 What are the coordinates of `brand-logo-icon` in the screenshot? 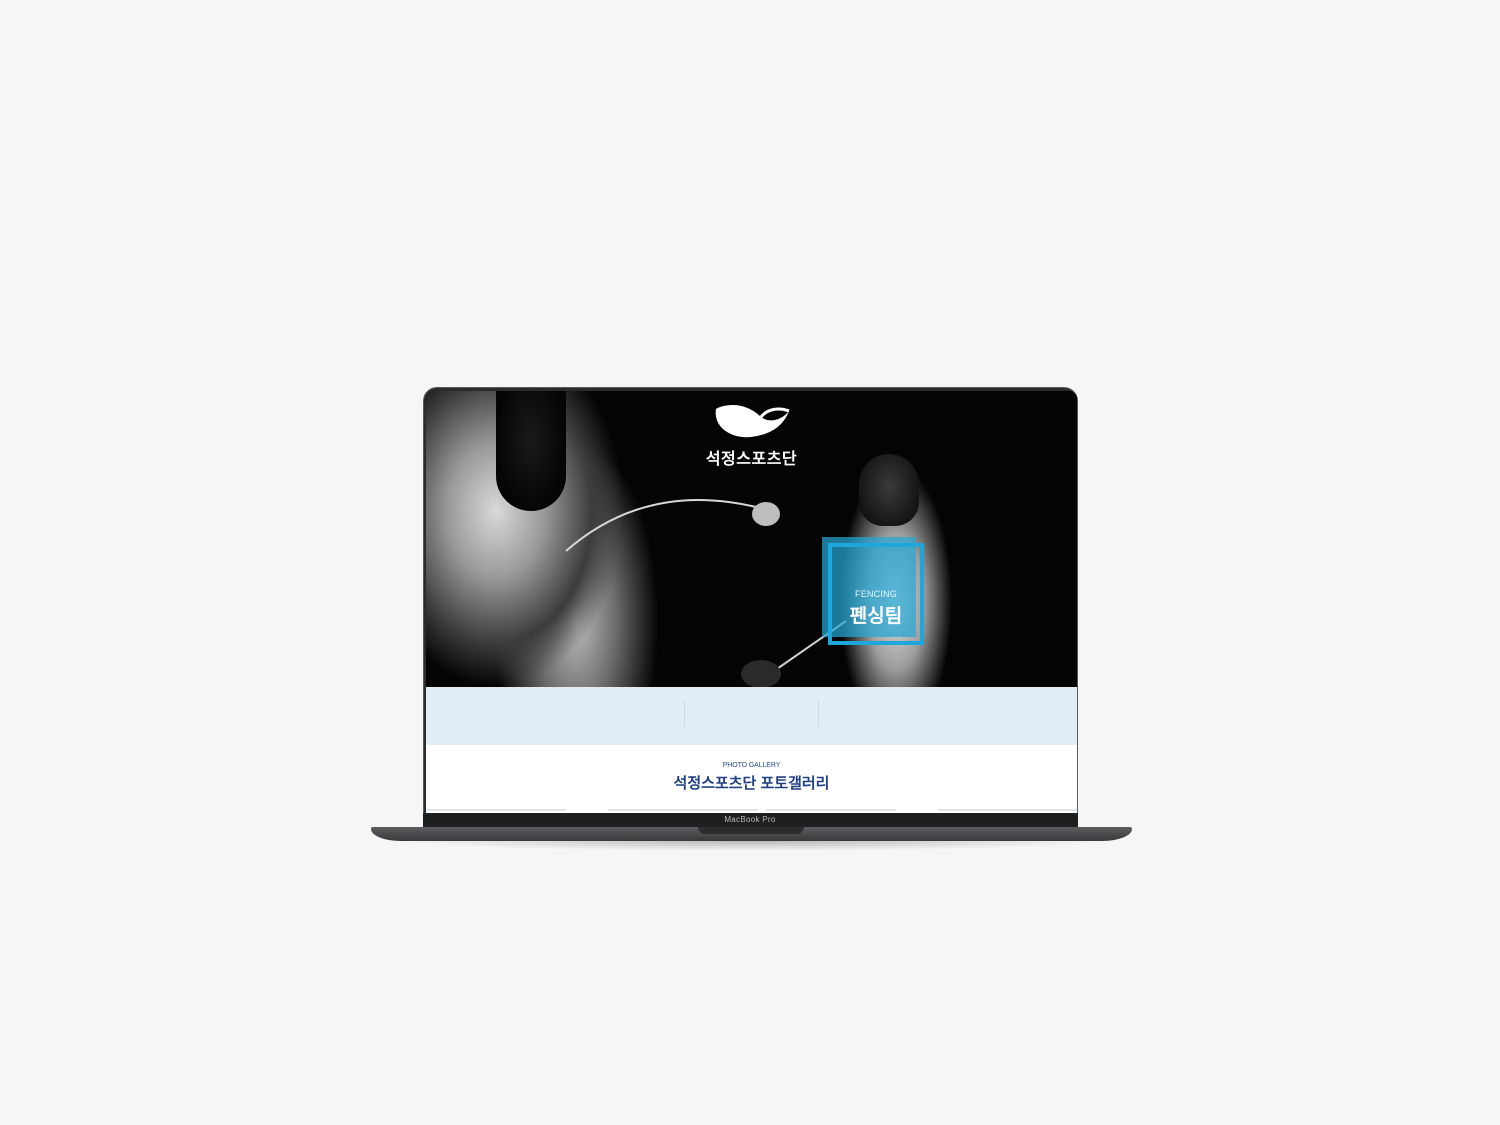 It's located at (752, 421).